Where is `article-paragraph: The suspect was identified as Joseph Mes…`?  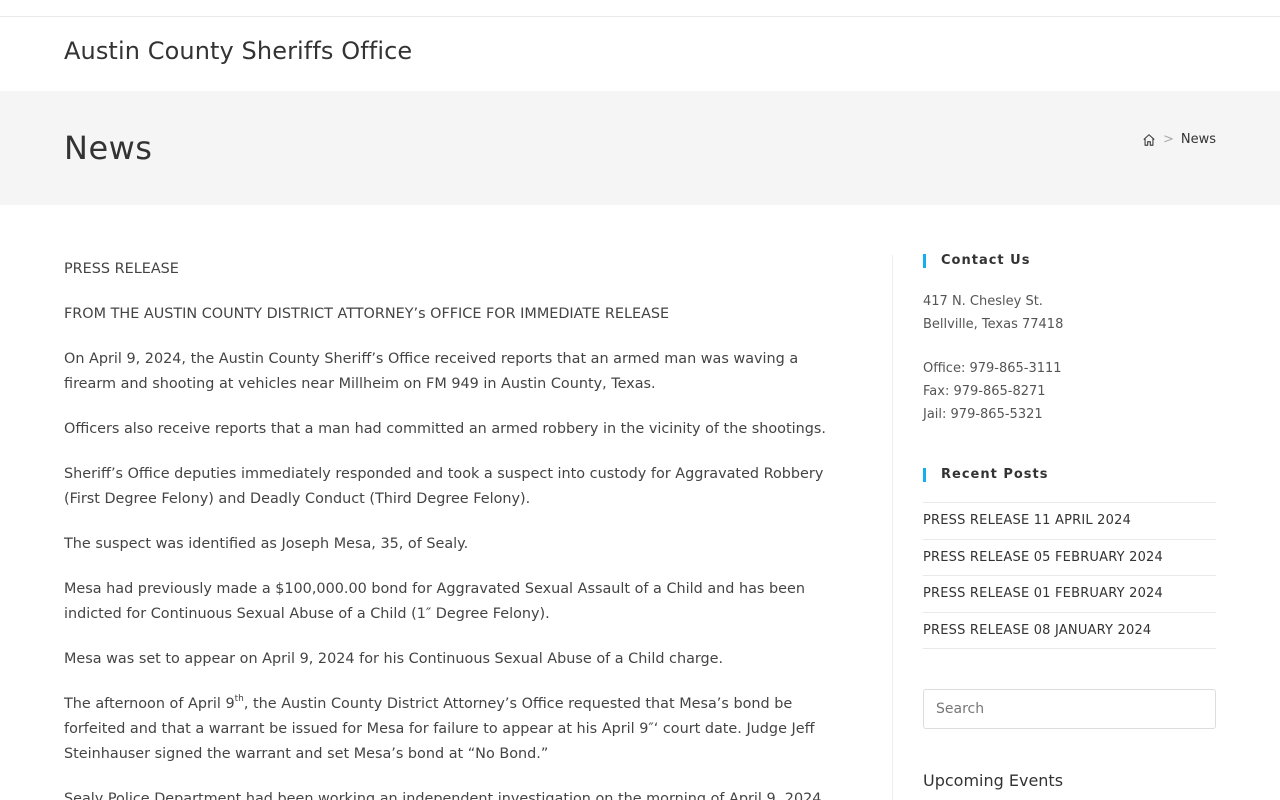 article-paragraph: The suspect was identified as Joseph Mes… is located at coordinates (266, 544).